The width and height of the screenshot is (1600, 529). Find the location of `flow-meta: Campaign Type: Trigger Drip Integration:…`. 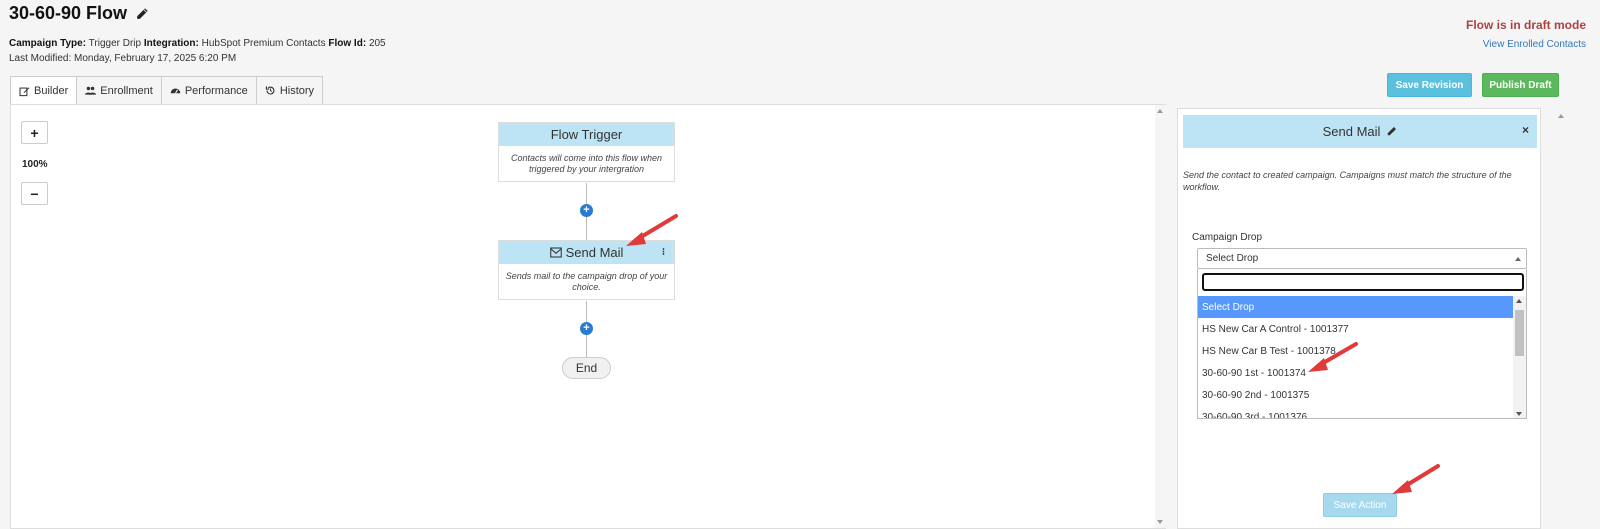

flow-meta: Campaign Type: Trigger Drip Integration:… is located at coordinates (197, 43).